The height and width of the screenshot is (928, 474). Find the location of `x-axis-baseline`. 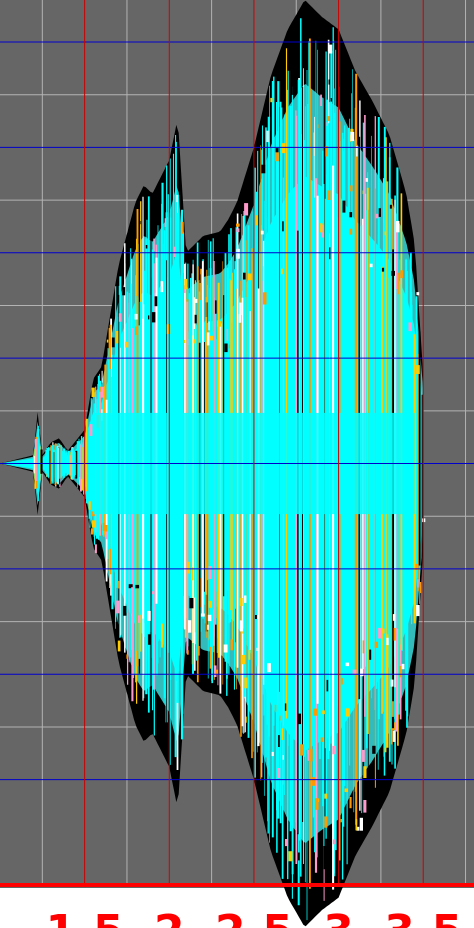

x-axis-baseline is located at coordinates (237, 885).